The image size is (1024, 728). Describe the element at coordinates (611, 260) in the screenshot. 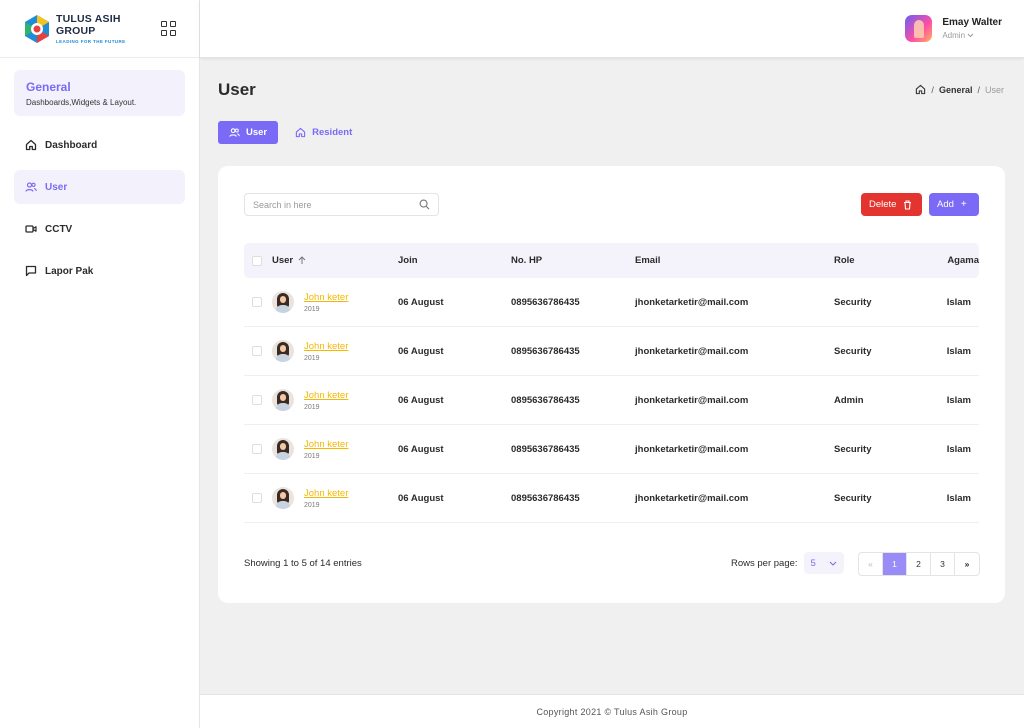

I see `table-header: User Join No. HP Email Role Agama` at that location.